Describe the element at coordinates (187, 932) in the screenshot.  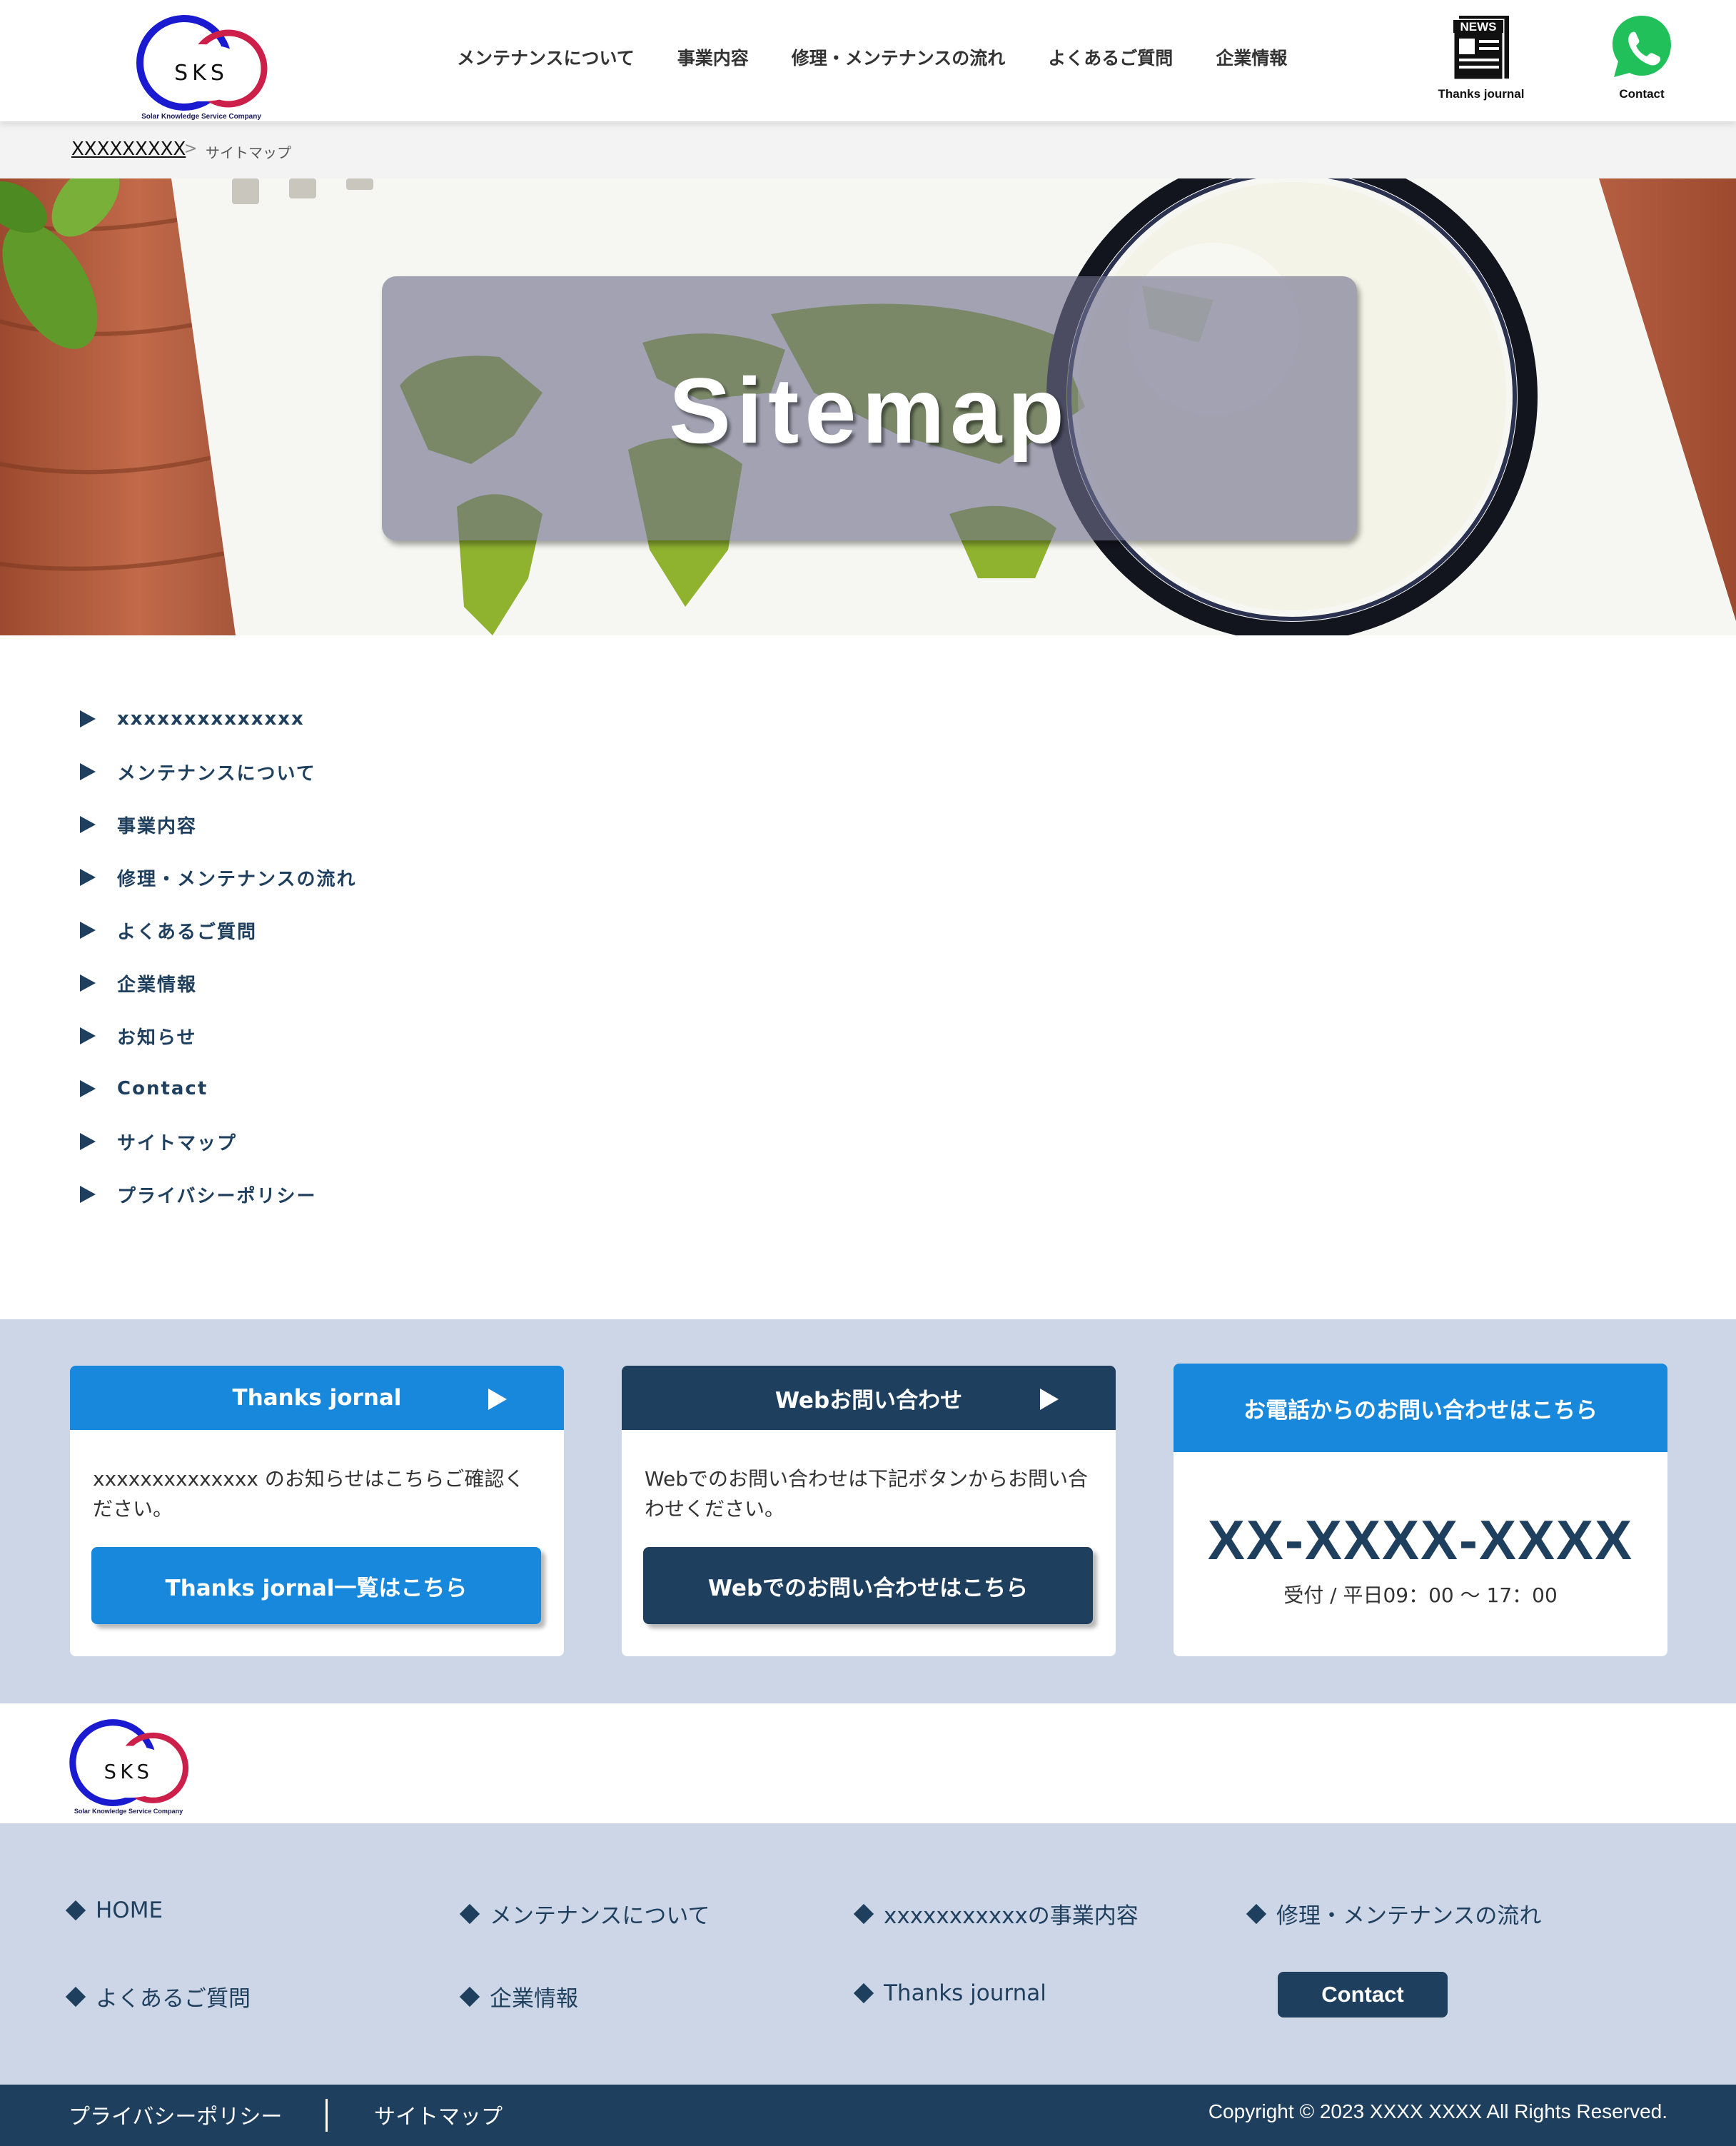
I see `sitemap-item-label: よくあるご質問` at that location.